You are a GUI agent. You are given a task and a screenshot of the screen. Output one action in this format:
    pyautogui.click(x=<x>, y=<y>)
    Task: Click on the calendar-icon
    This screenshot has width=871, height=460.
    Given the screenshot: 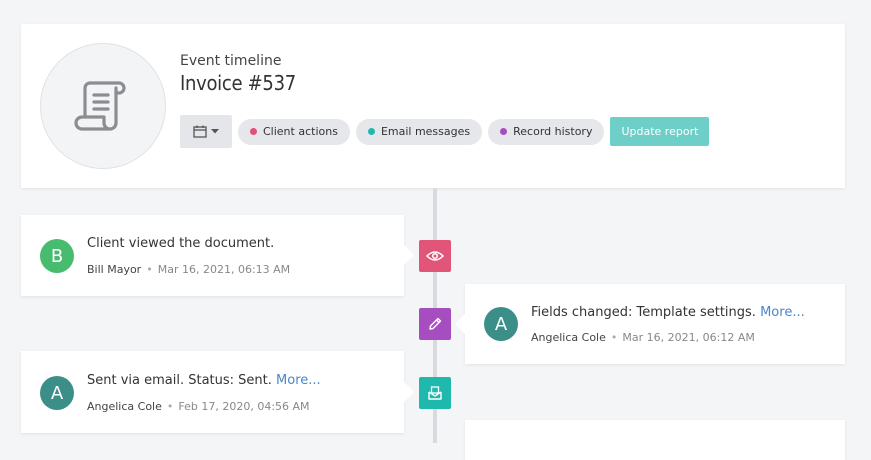 What is the action you would take?
    pyautogui.click(x=200, y=131)
    